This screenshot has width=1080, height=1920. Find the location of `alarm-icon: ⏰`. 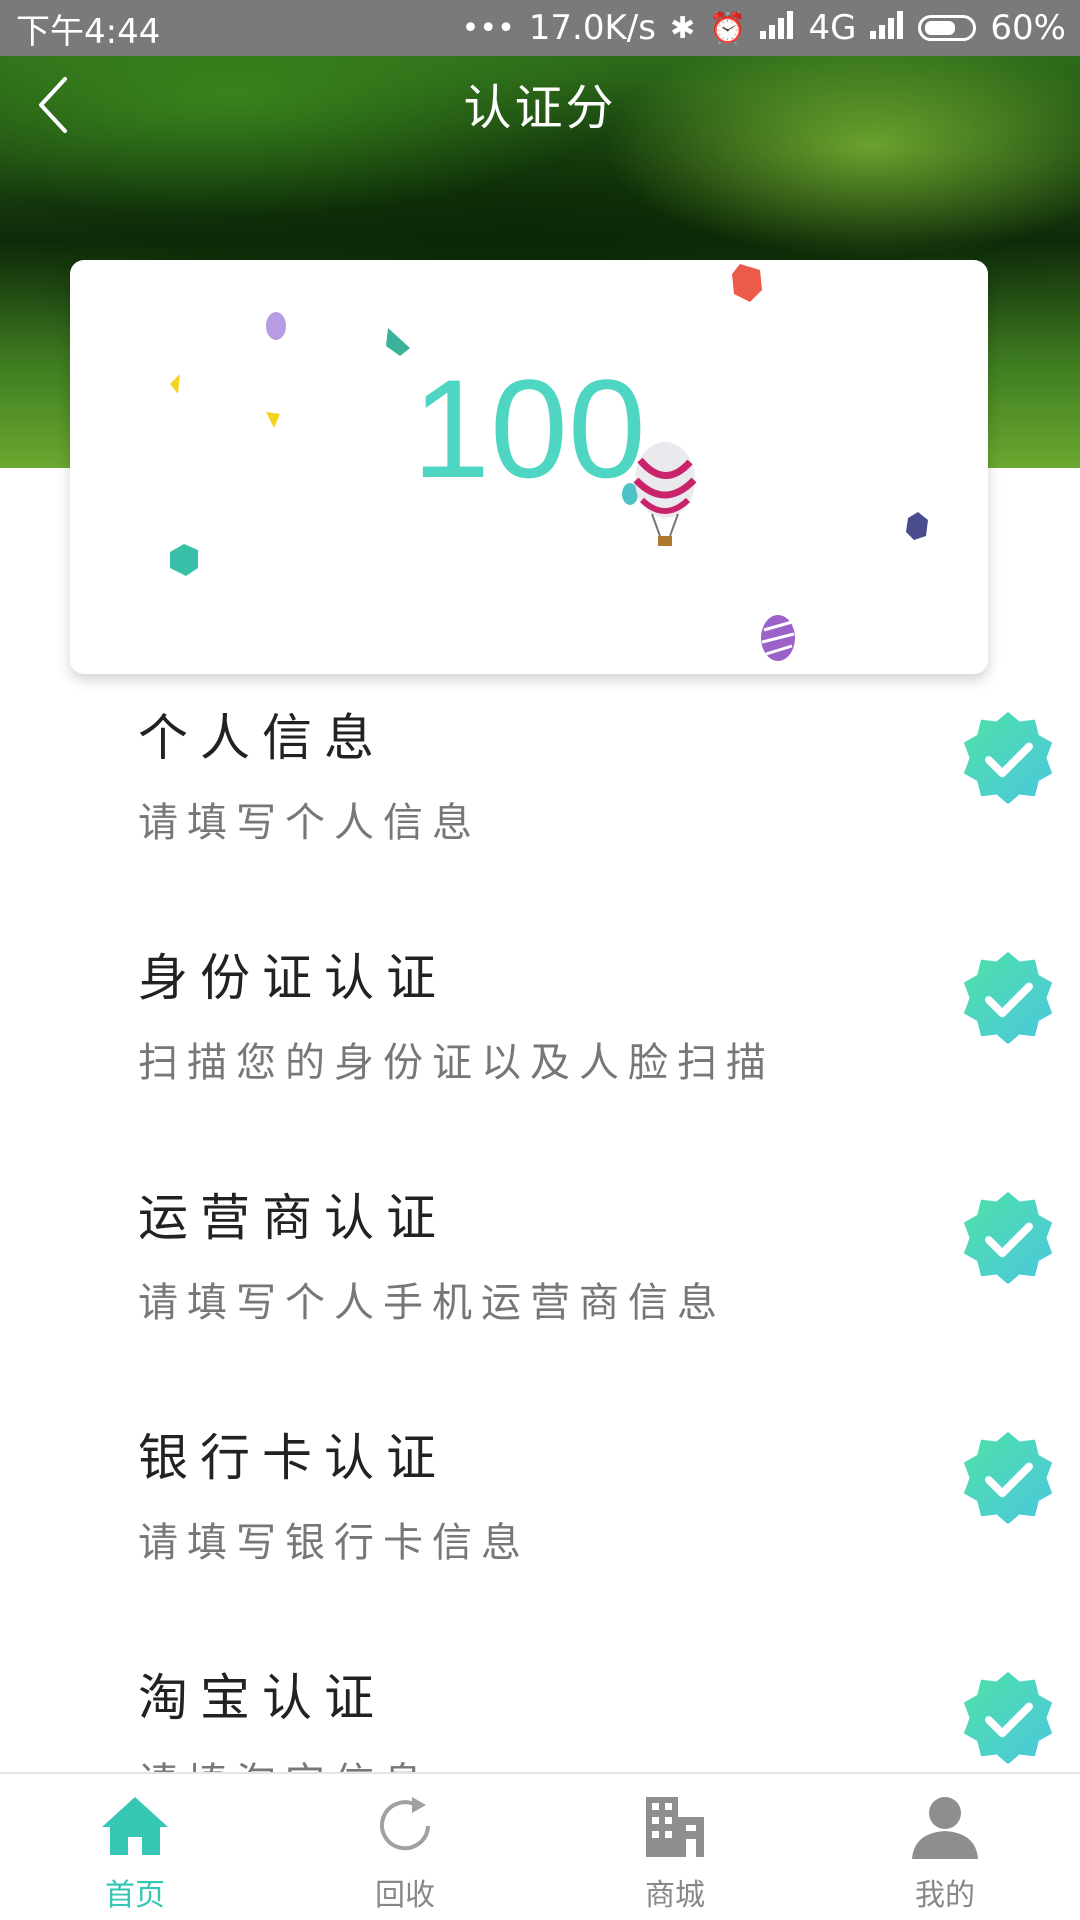

alarm-icon: ⏰ is located at coordinates (728, 28).